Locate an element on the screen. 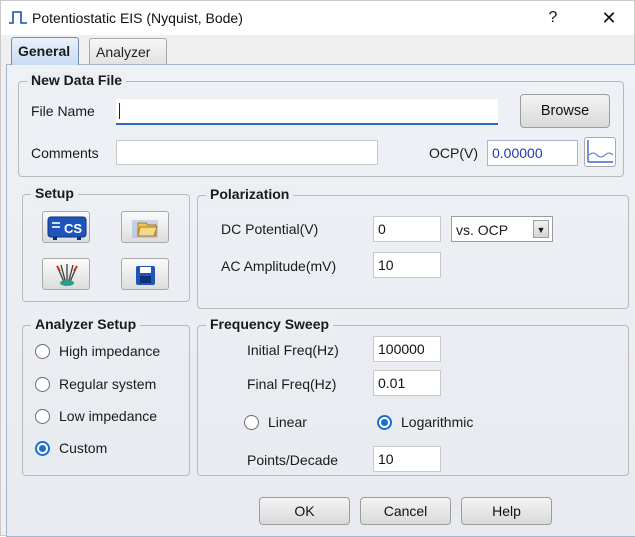 Image resolution: width=635 pixels, height=537 pixels. radio-logarithmic: Logarithmic is located at coordinates (425, 422).